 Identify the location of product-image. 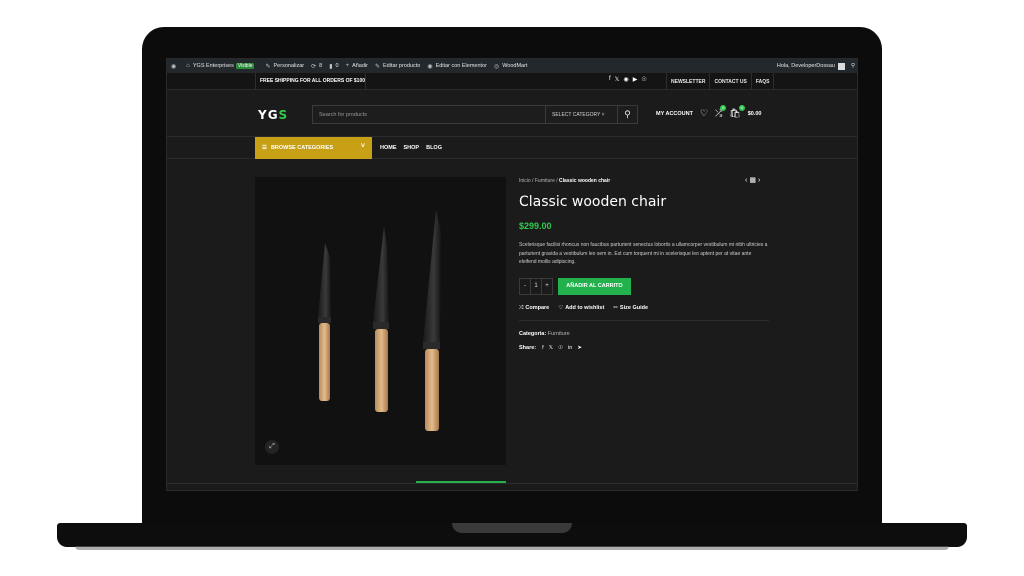
(380, 321).